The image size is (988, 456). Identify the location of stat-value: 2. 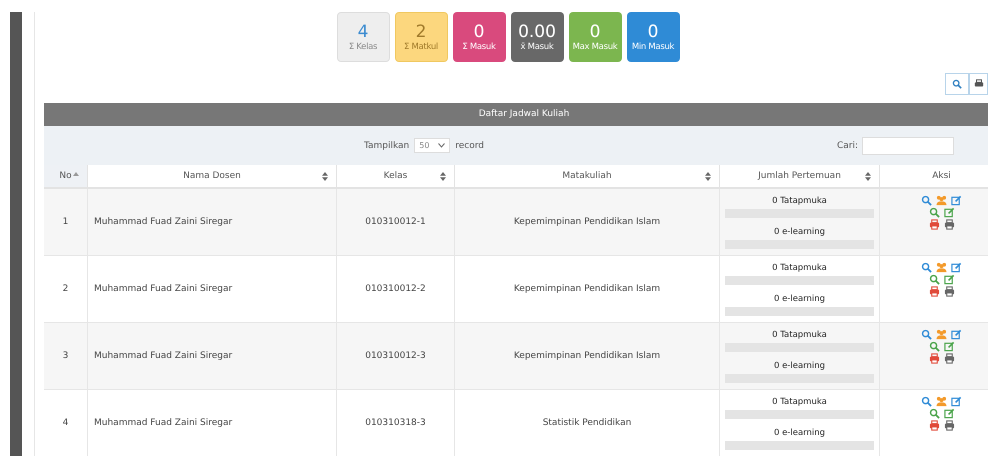
(421, 32).